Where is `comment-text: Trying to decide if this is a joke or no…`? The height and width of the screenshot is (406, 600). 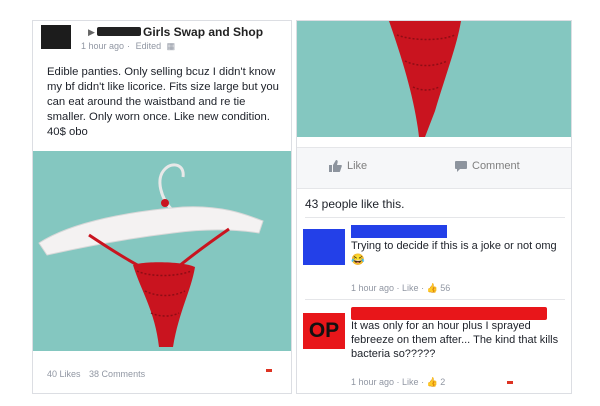
comment-text: Trying to decide if this is a joke or no… is located at coordinates (454, 253).